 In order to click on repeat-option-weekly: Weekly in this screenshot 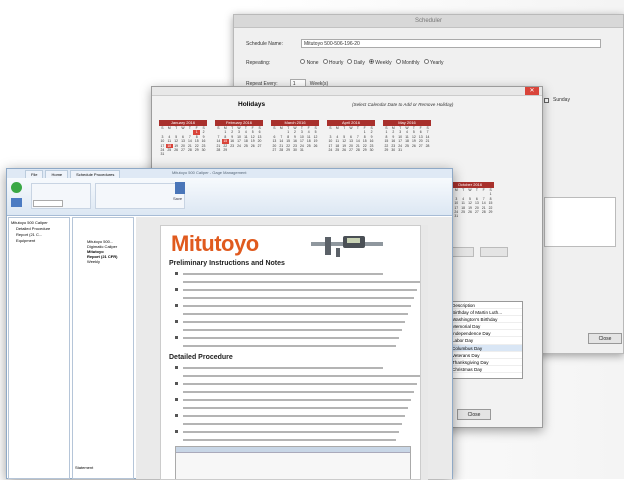, I will do `click(380, 62)`.